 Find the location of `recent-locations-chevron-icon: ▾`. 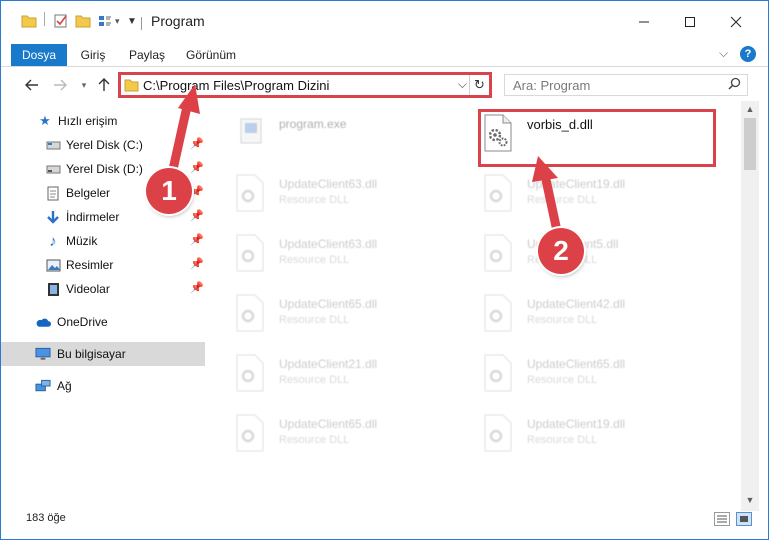

recent-locations-chevron-icon: ▾ is located at coordinates (84, 85).